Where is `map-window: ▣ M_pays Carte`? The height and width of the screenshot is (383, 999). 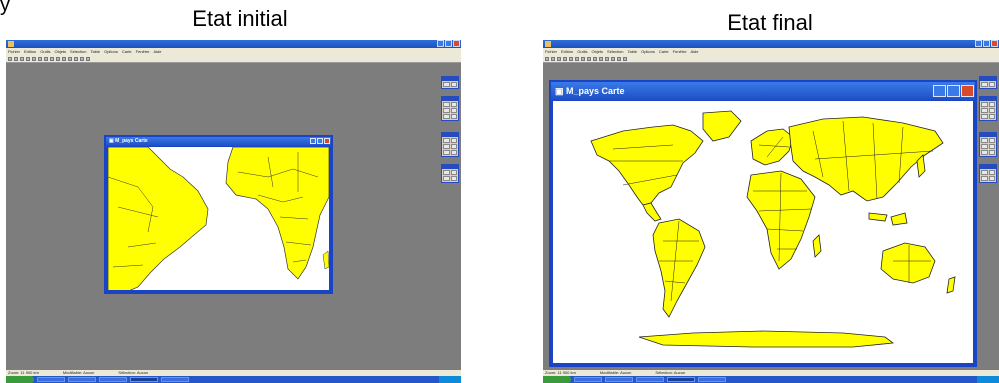 map-window: ▣ M_pays Carte is located at coordinates (218, 214).